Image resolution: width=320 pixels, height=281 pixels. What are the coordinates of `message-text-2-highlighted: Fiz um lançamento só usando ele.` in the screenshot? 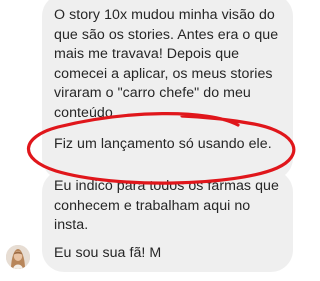 It's located at (163, 144).